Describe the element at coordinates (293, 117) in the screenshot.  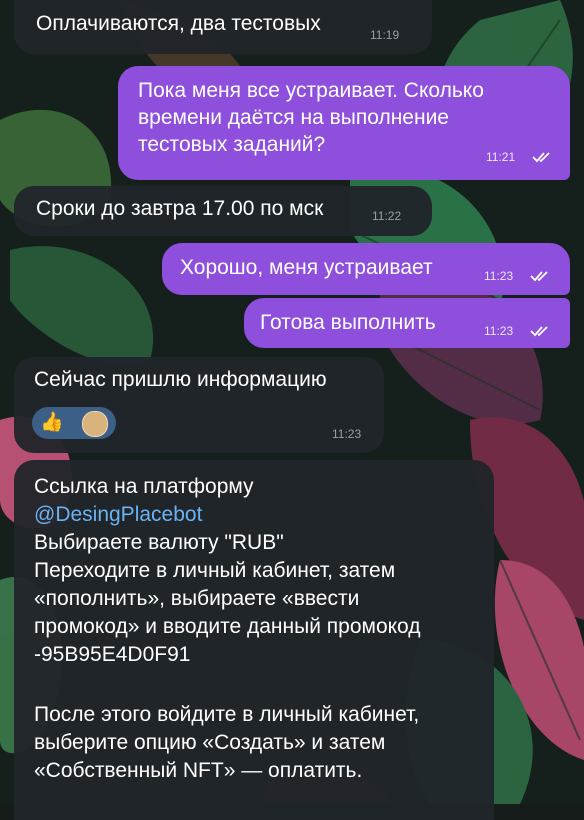
I see `message-text-line: времени даётся на выполнение` at that location.